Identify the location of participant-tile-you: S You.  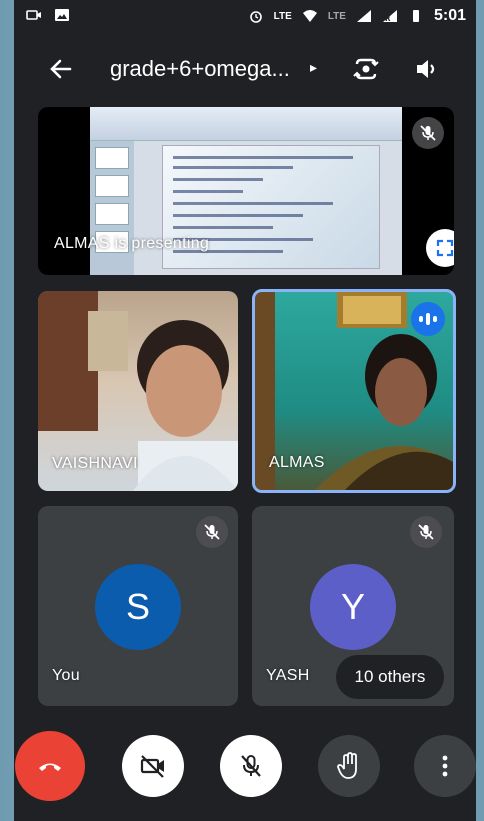
(138, 606).